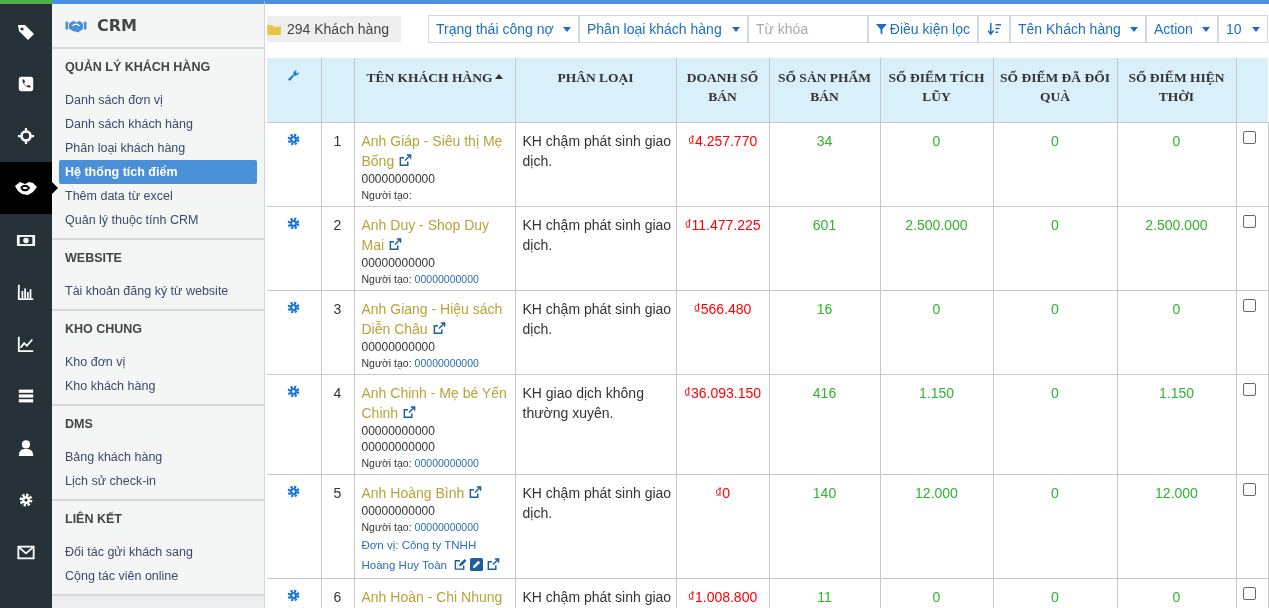  I want to click on column-header: SỐ SẢN PHẨM BÁN, so click(824, 90).